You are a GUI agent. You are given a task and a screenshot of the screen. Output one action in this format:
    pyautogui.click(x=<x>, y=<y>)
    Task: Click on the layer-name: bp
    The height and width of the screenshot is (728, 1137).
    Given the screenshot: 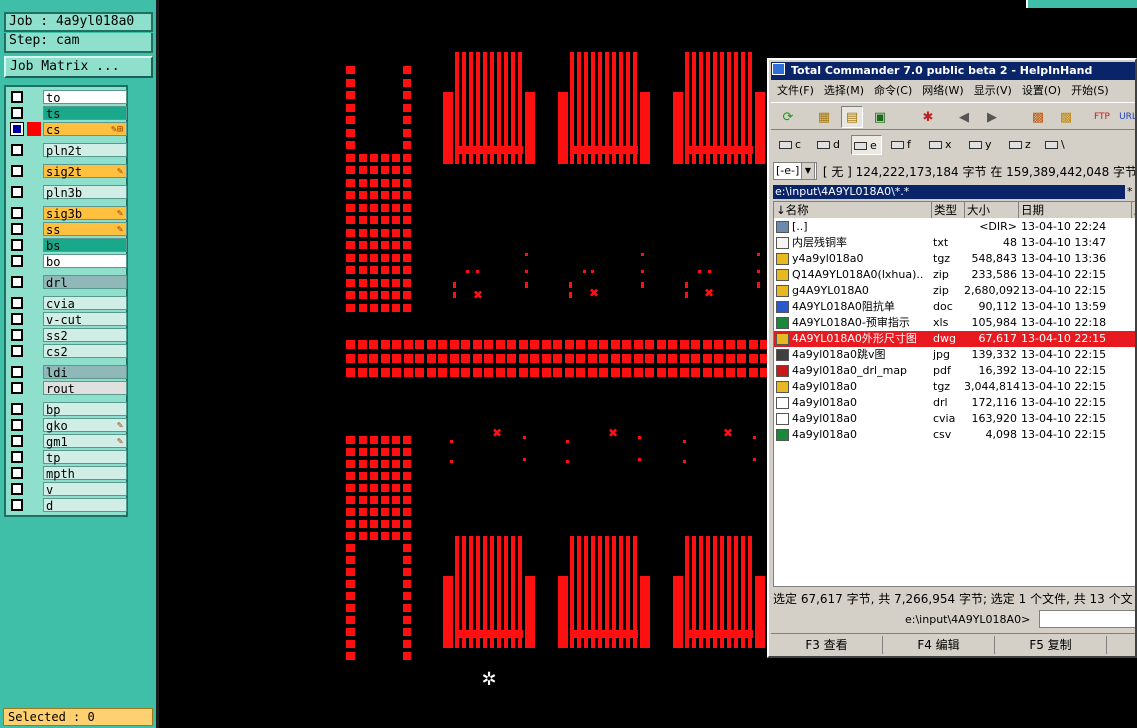 What is the action you would take?
    pyautogui.click(x=85, y=409)
    